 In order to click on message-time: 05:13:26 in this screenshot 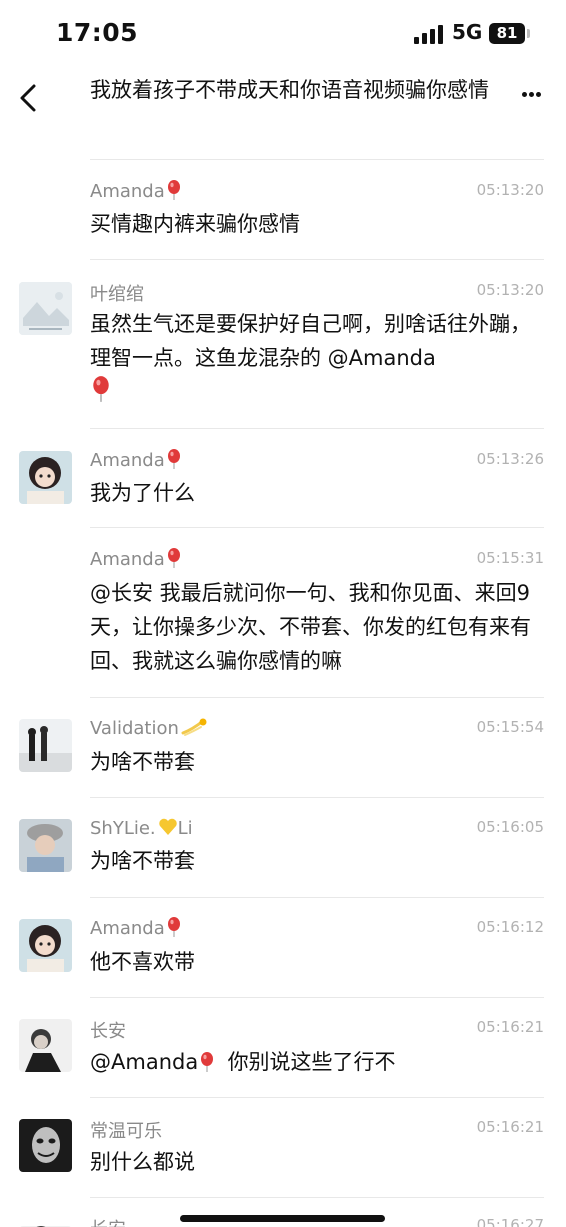, I will do `click(510, 459)`.